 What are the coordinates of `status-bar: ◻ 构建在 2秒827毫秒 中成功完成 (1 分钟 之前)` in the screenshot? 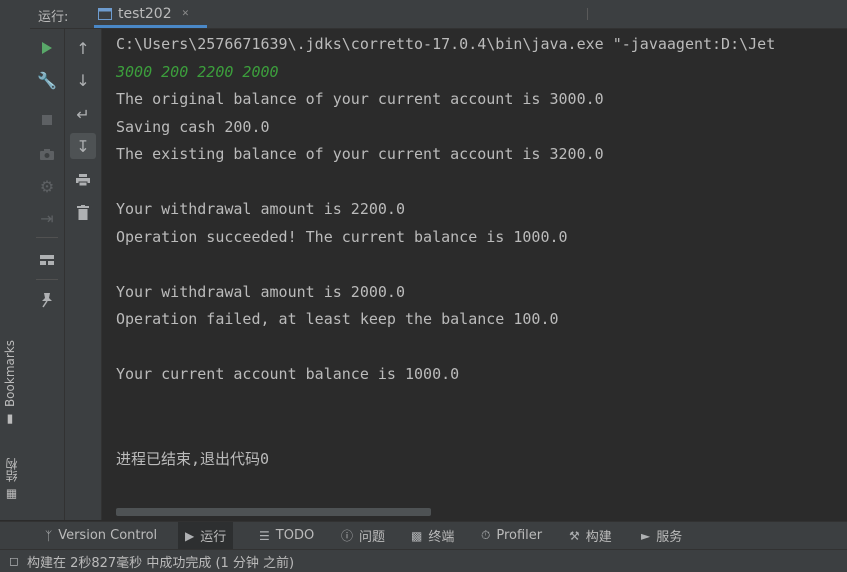 It's located at (423, 560).